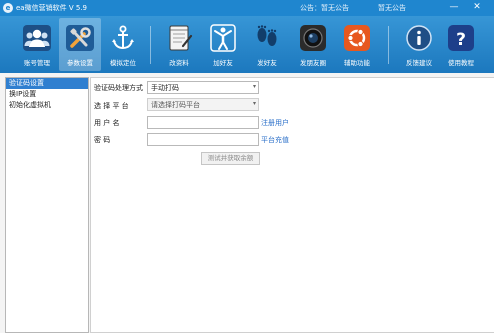 This screenshot has width=494, height=333. I want to click on help-icon: ?, so click(461, 38).